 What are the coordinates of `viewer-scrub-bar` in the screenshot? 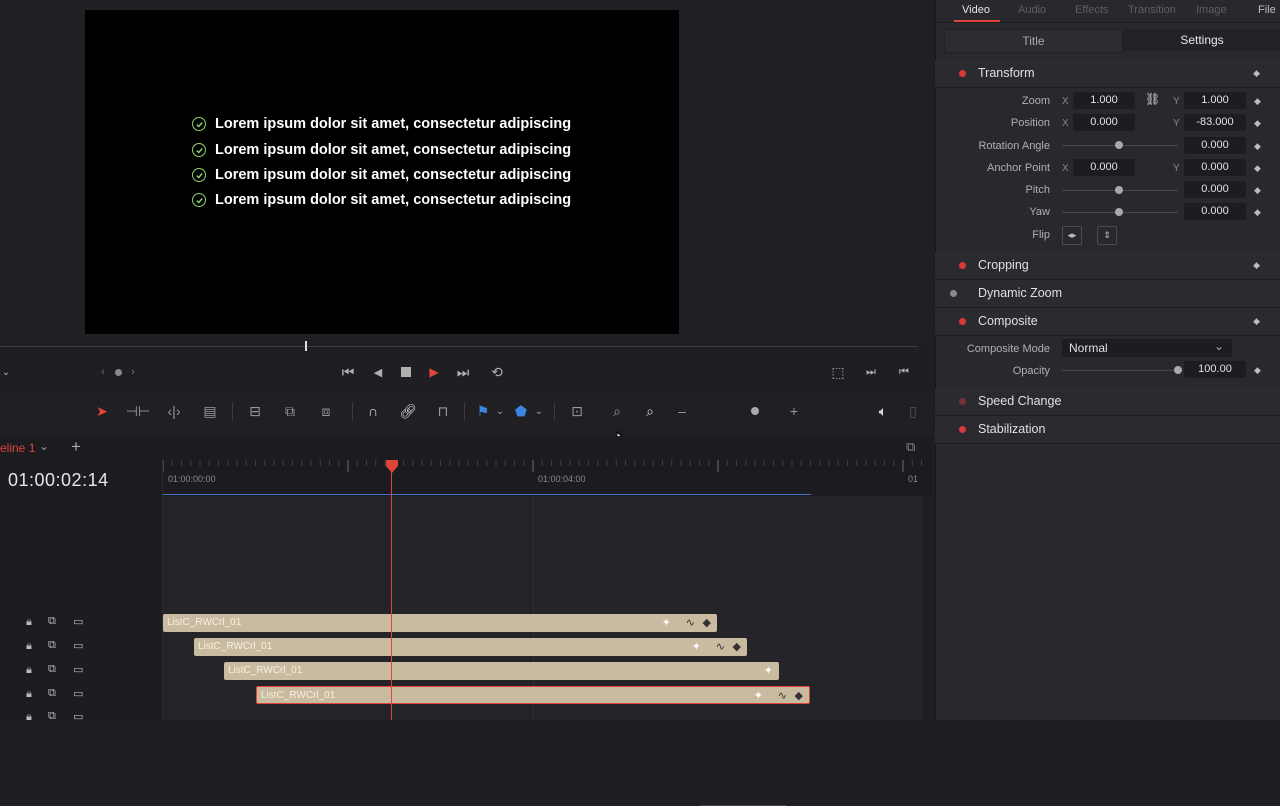 It's located at (459, 346).